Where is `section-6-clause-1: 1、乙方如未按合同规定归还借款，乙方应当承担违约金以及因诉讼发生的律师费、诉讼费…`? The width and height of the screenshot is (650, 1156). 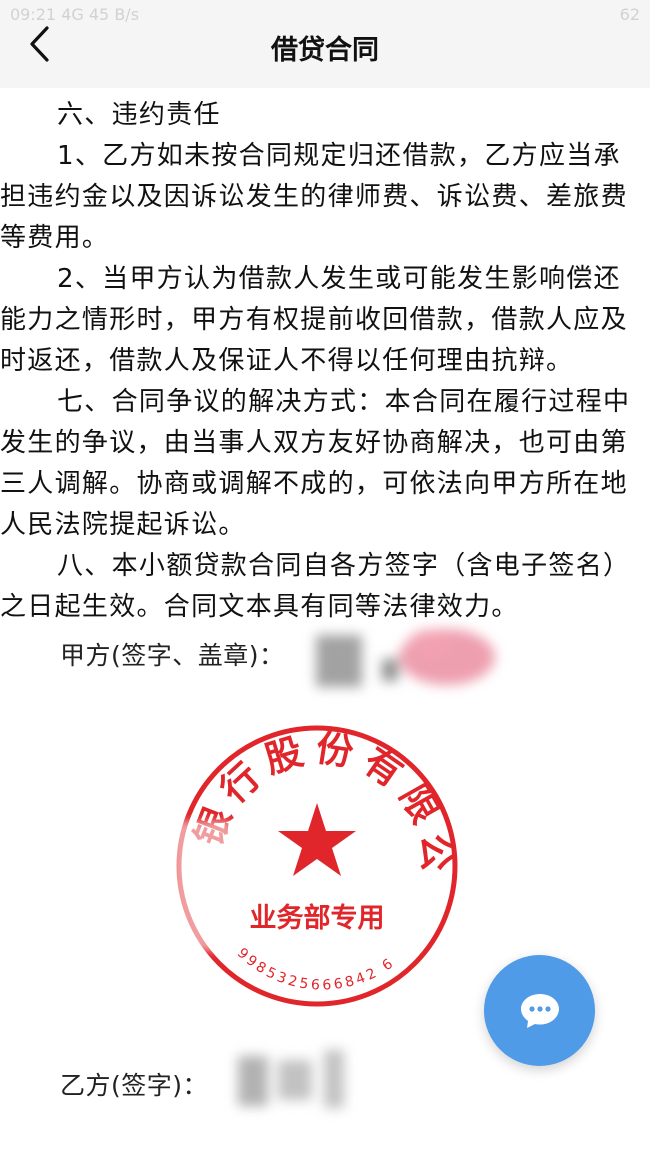 section-6-clause-1: 1、乙方如未按合同规定归还借款，乙方应当承担违约金以及因诉讼发生的律师费、诉讼费… is located at coordinates (314, 197).